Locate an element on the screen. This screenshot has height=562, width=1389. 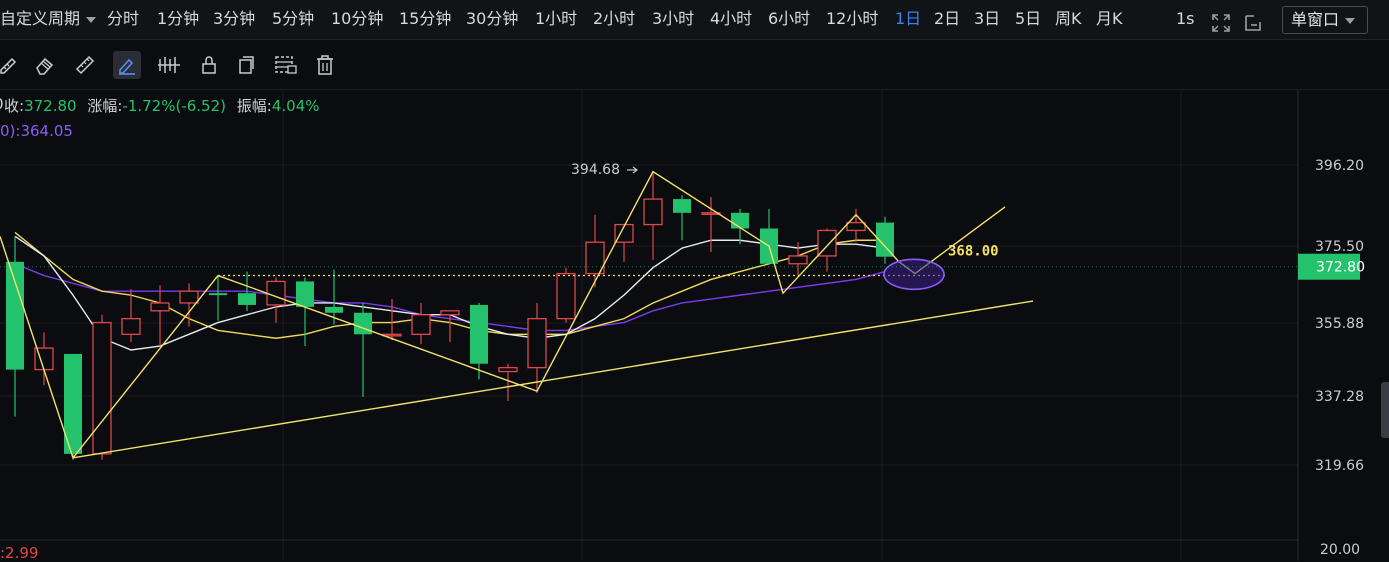
change-value: -1.72%(-6.52) is located at coordinates (174, 106).